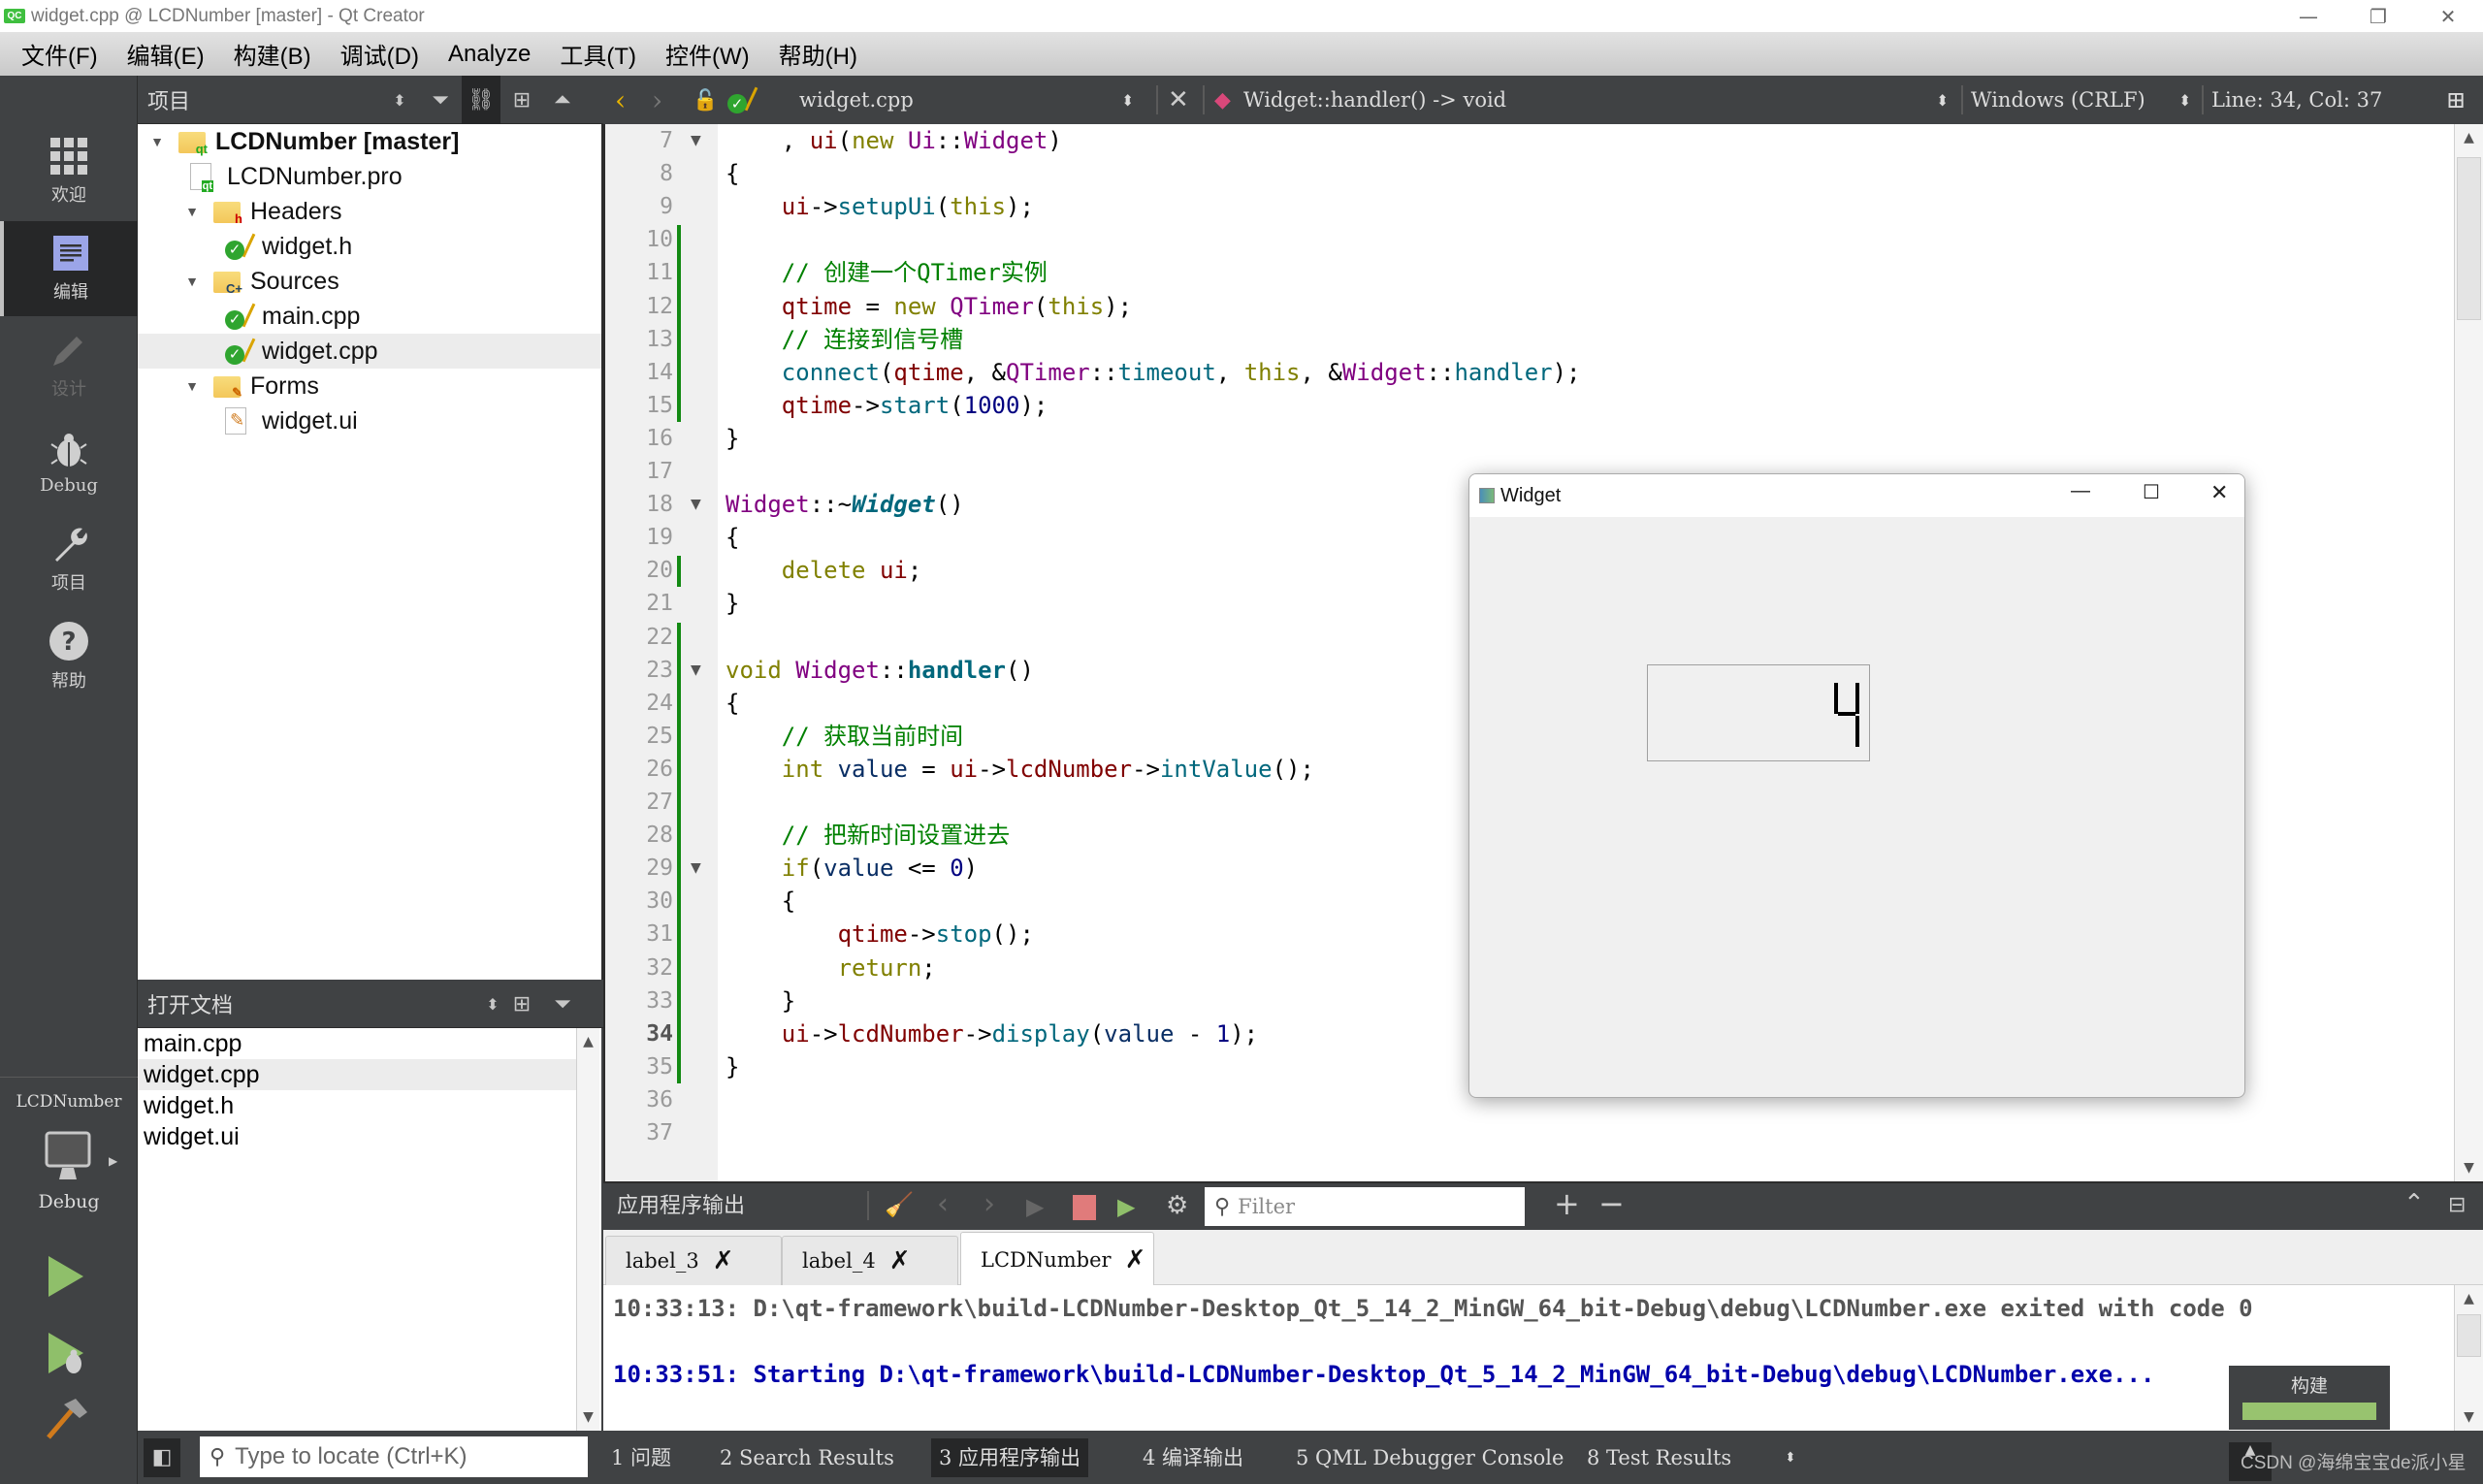  I want to click on tree-item-forms: ▼ ✎ Forms, so click(370, 386).